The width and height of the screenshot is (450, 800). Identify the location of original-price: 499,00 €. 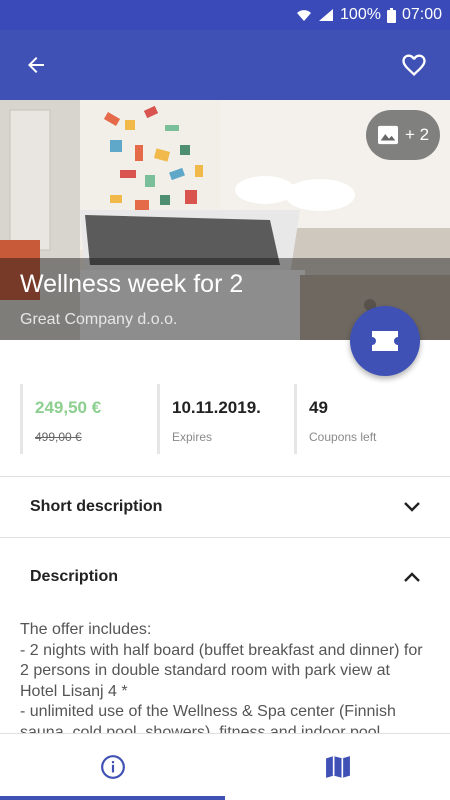
(58, 437).